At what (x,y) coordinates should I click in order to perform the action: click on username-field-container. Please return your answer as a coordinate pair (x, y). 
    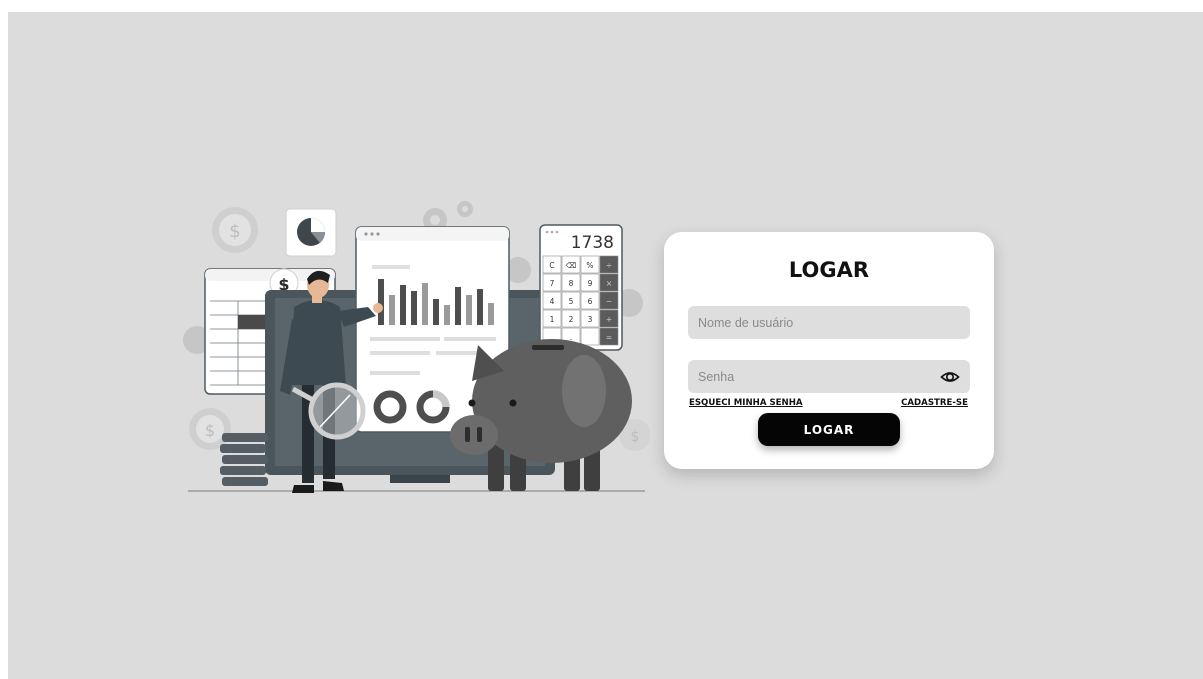
    Looking at the image, I should click on (829, 322).